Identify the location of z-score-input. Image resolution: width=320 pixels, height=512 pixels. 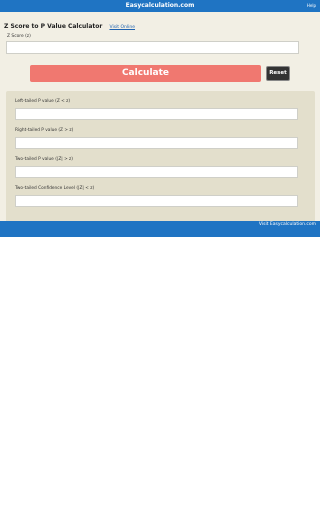
(152, 47).